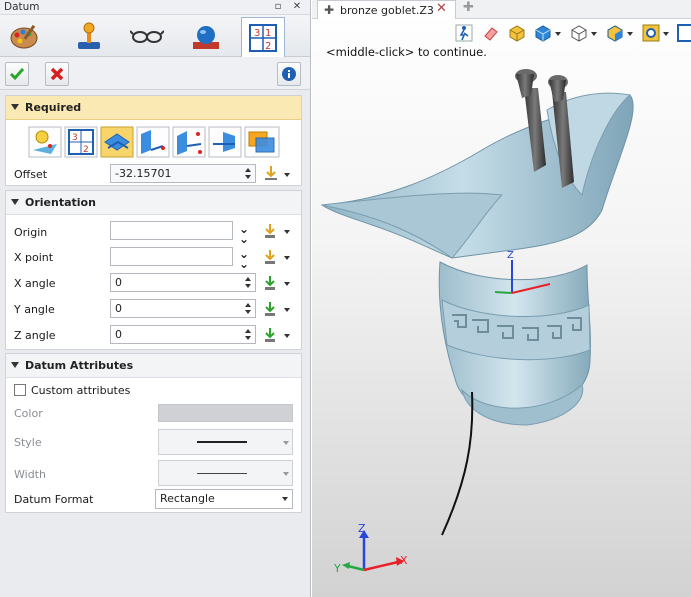 Image resolution: width=691 pixels, height=597 pixels. I want to click on datum-format-label: Datum Format, so click(54, 499).